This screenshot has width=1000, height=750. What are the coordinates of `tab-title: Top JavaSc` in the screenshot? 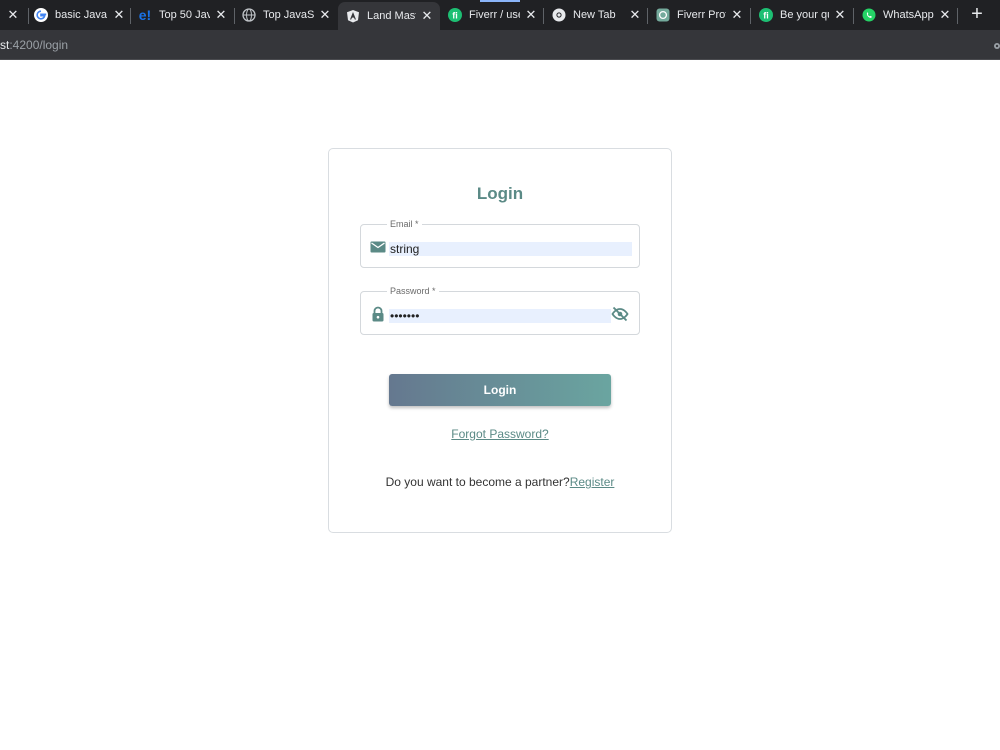 It's located at (288, 15).